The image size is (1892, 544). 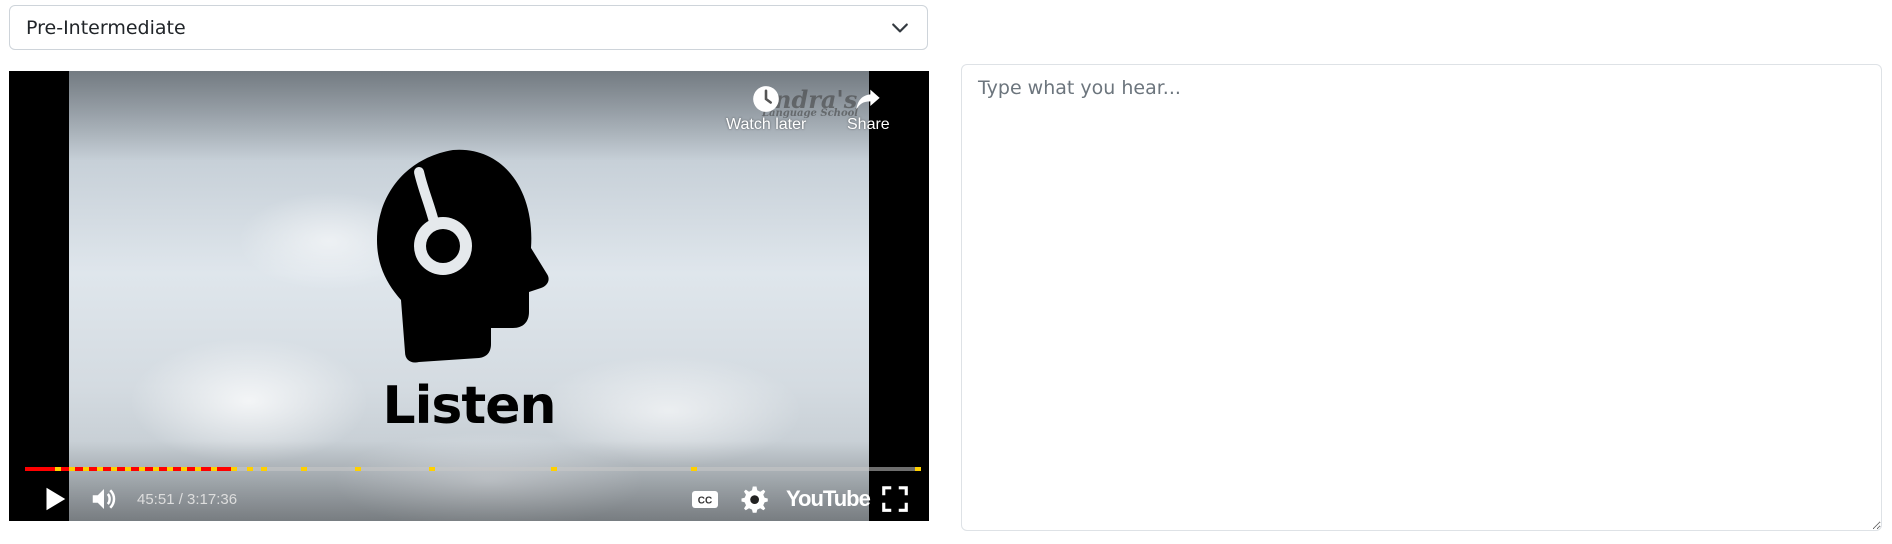 I want to click on watch-later-button: Watch later, so click(x=766, y=109).